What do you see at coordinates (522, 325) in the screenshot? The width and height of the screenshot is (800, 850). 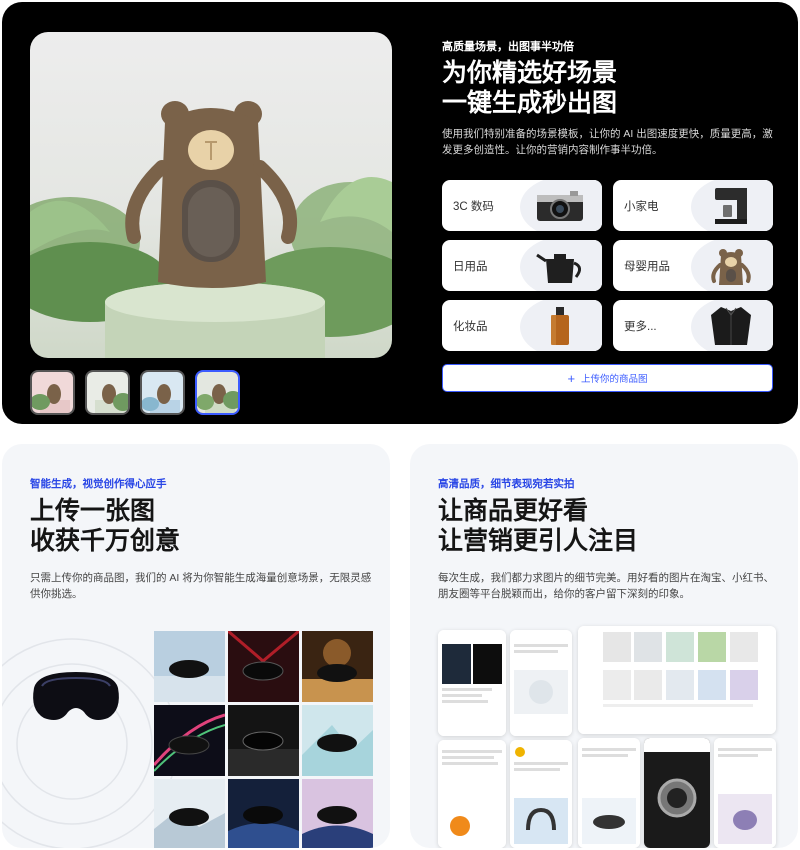 I see `category-card-cosmetics: 化妆品` at bounding box center [522, 325].